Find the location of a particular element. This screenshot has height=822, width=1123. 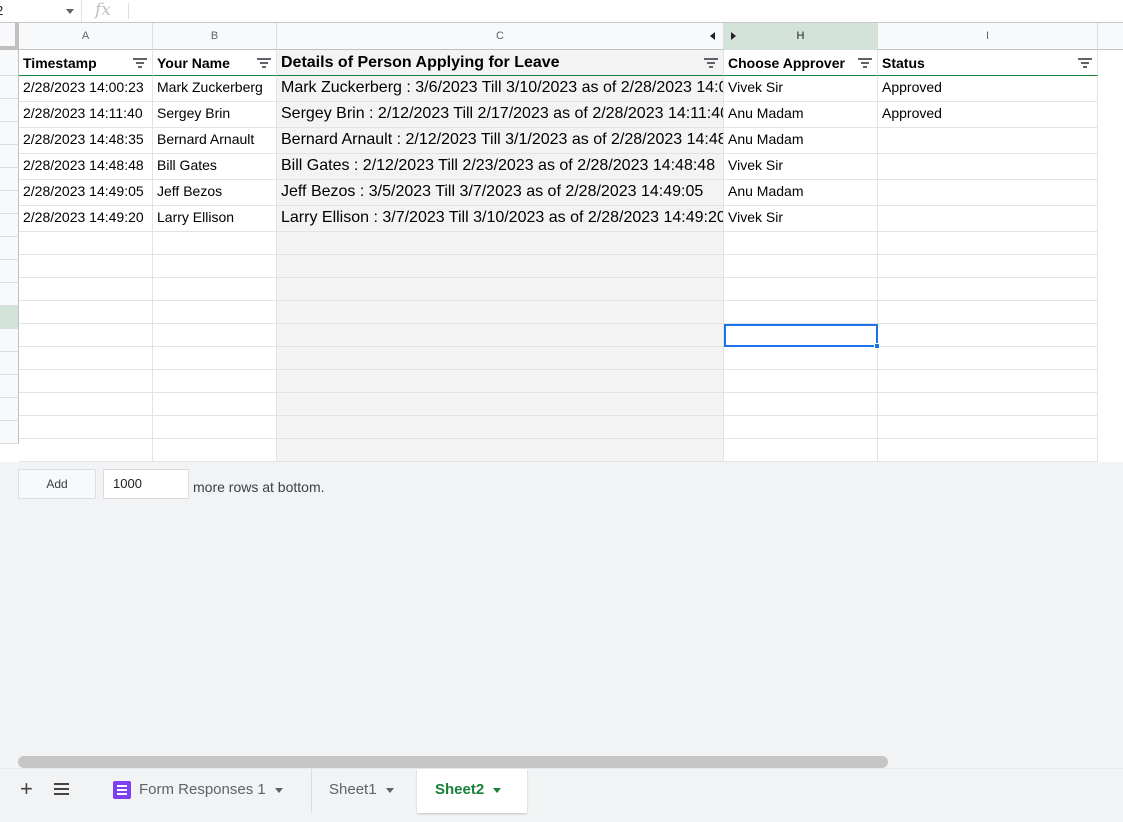

add-rows-button: Add is located at coordinates (57, 484).